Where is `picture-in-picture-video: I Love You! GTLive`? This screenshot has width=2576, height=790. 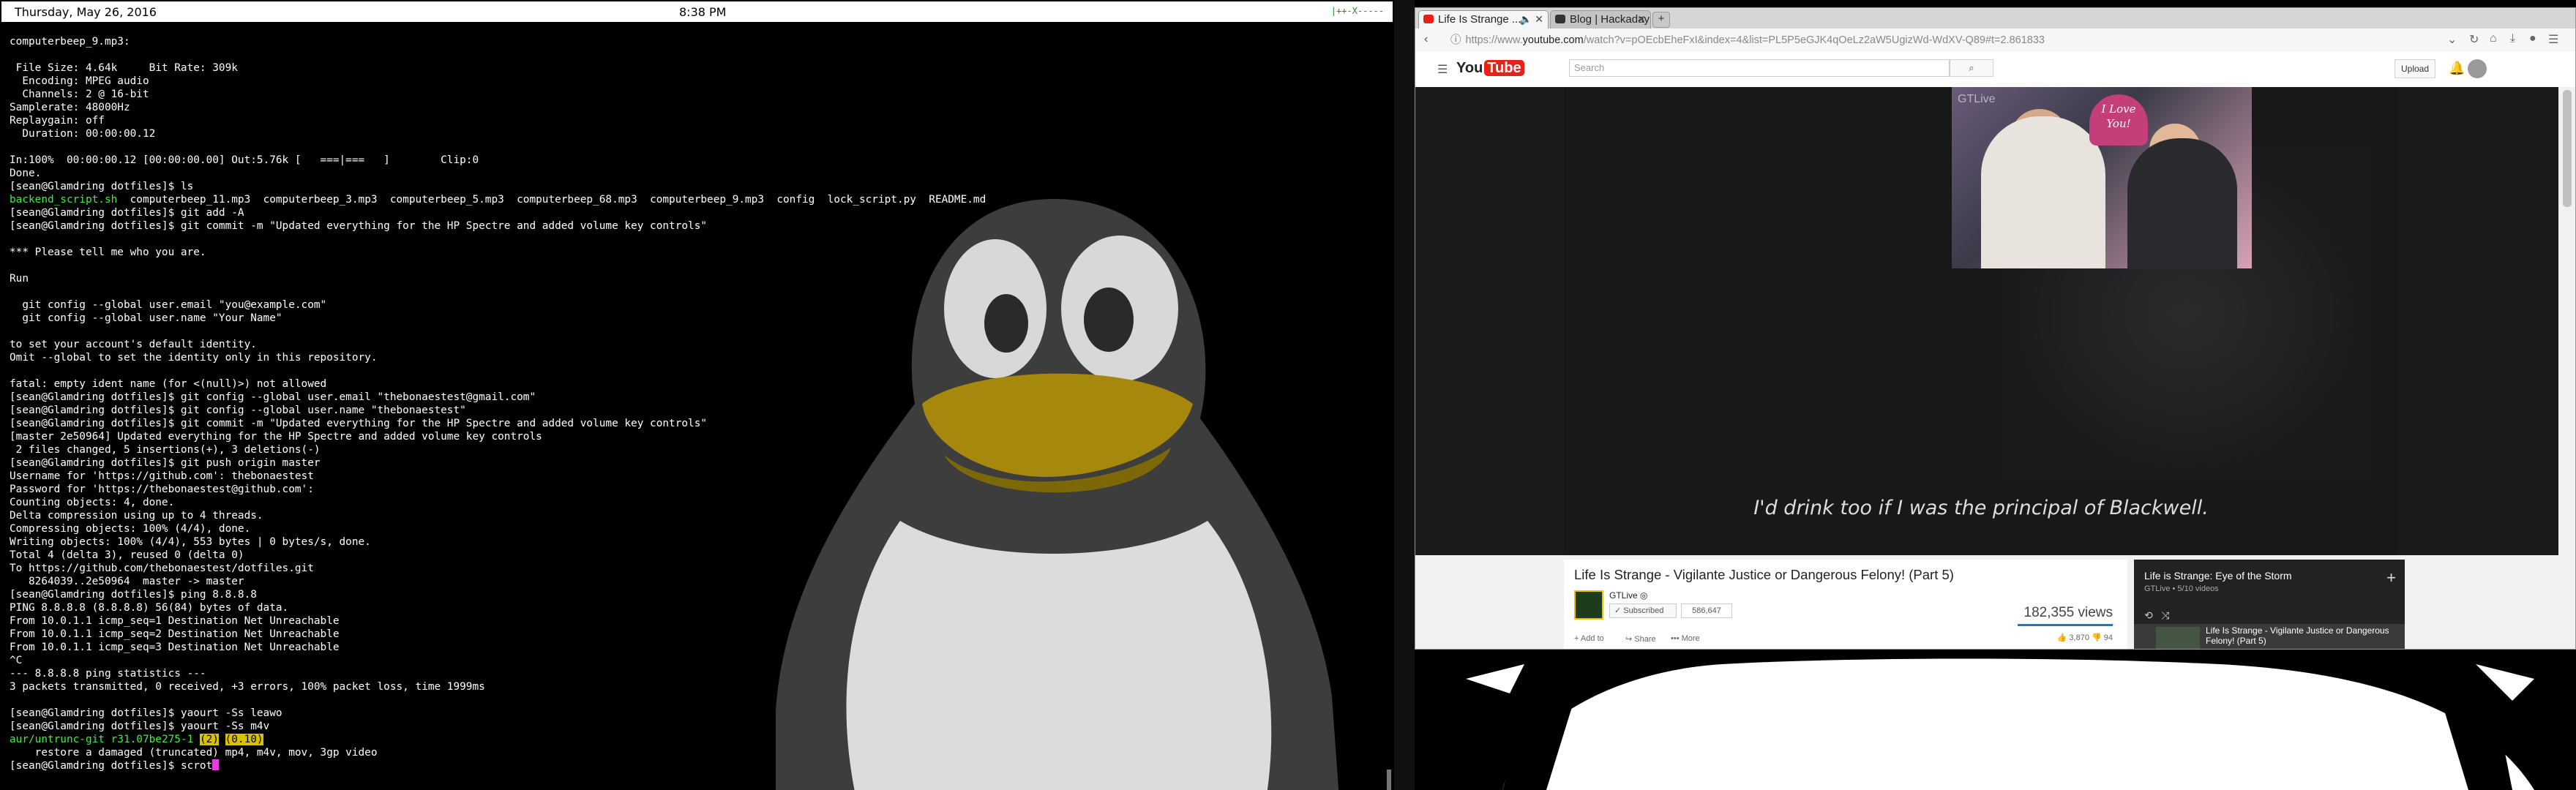
picture-in-picture-video: I Love You! GTLive is located at coordinates (2102, 177).